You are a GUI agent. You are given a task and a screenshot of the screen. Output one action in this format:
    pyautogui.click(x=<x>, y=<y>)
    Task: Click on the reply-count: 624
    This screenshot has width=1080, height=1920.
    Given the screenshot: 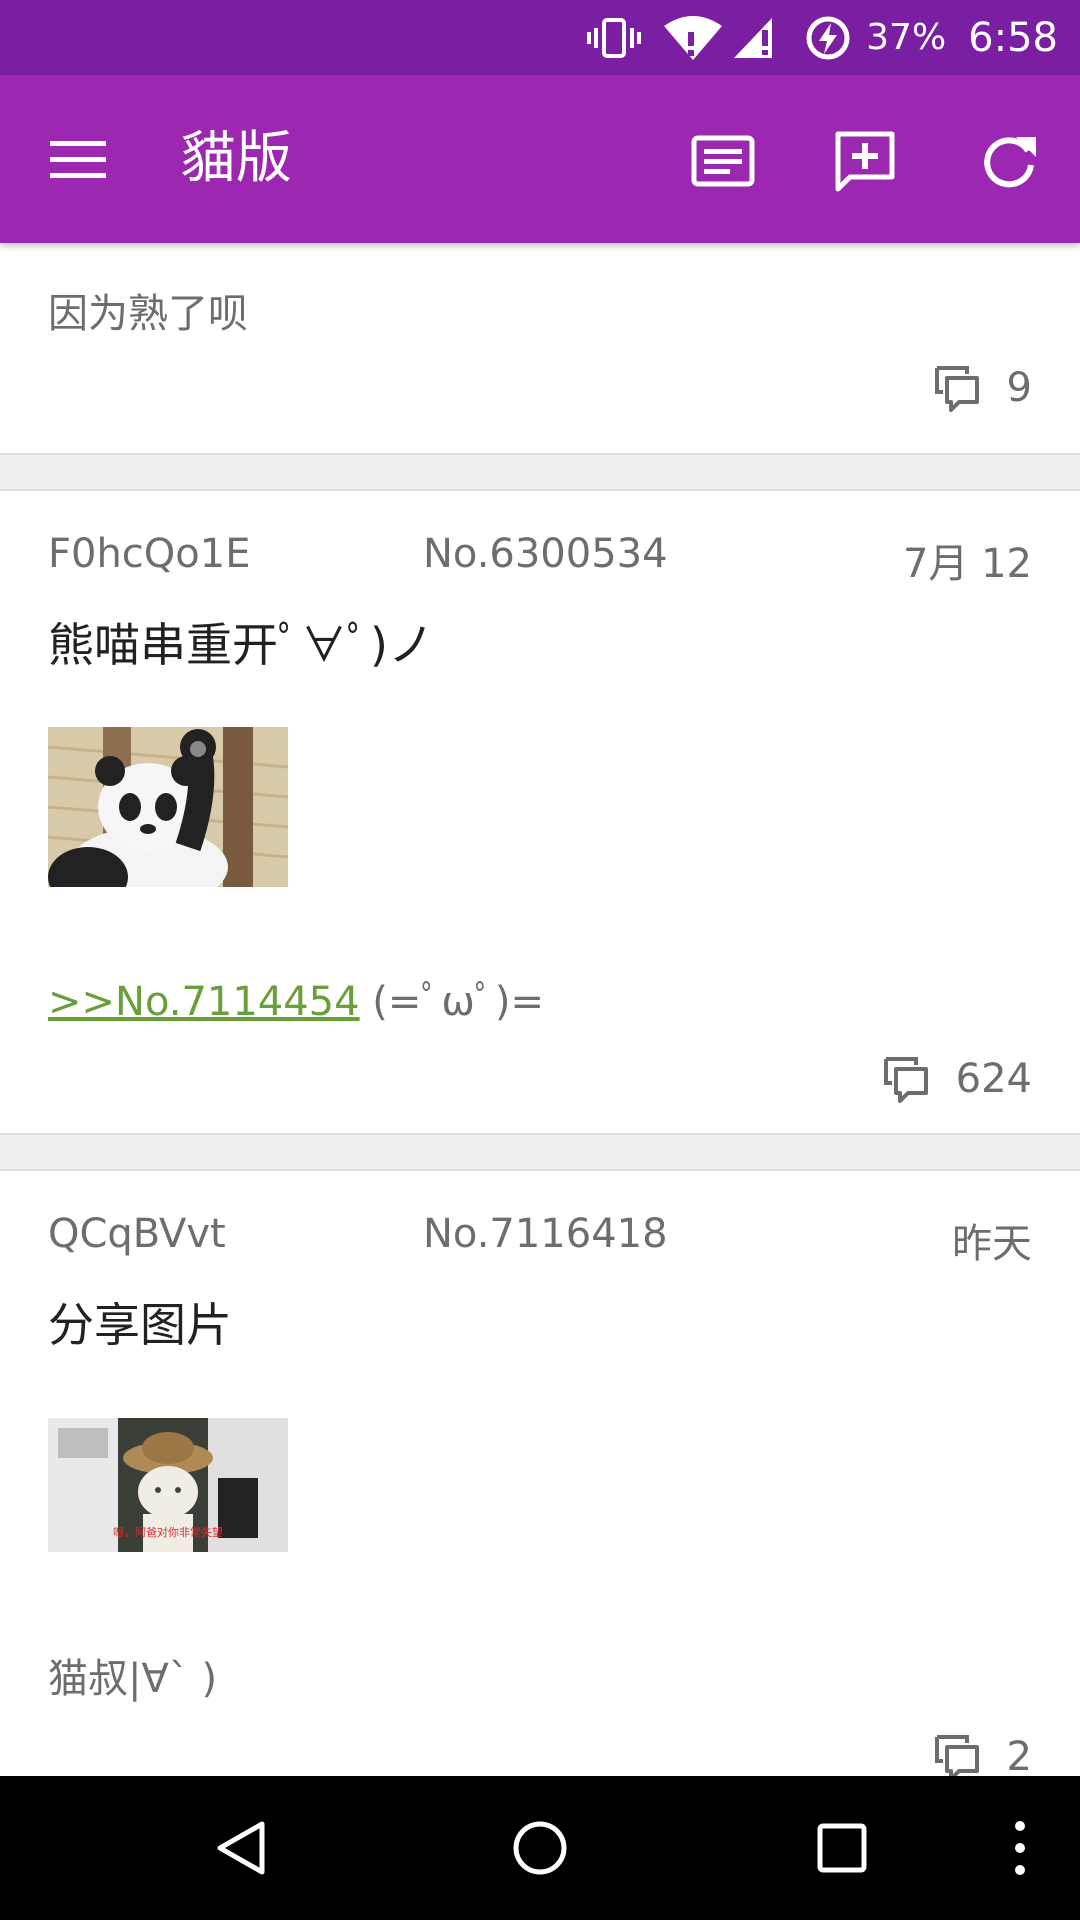 What is the action you would take?
    pyautogui.click(x=957, y=1079)
    